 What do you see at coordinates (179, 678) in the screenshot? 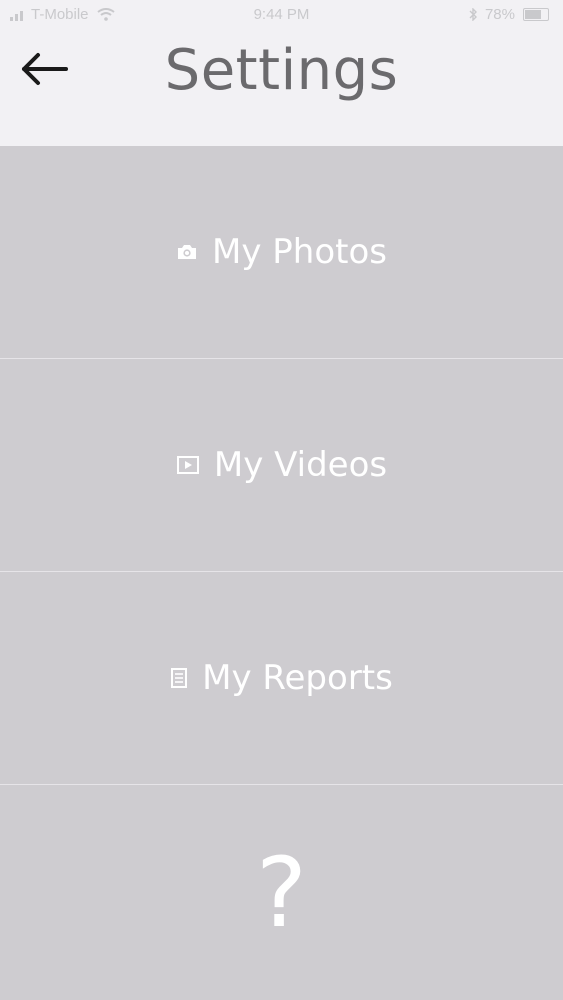
I see `document-icon` at bounding box center [179, 678].